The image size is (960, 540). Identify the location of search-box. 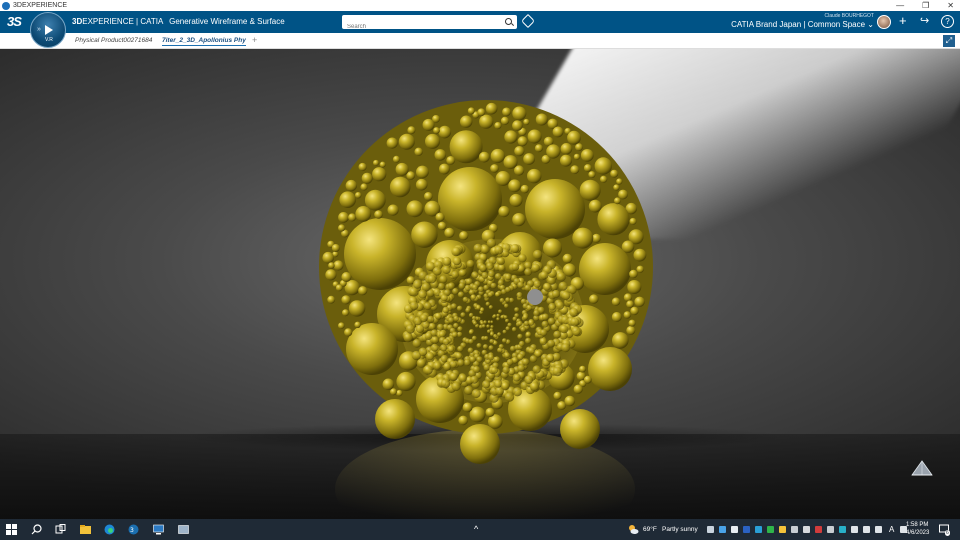
(429, 24).